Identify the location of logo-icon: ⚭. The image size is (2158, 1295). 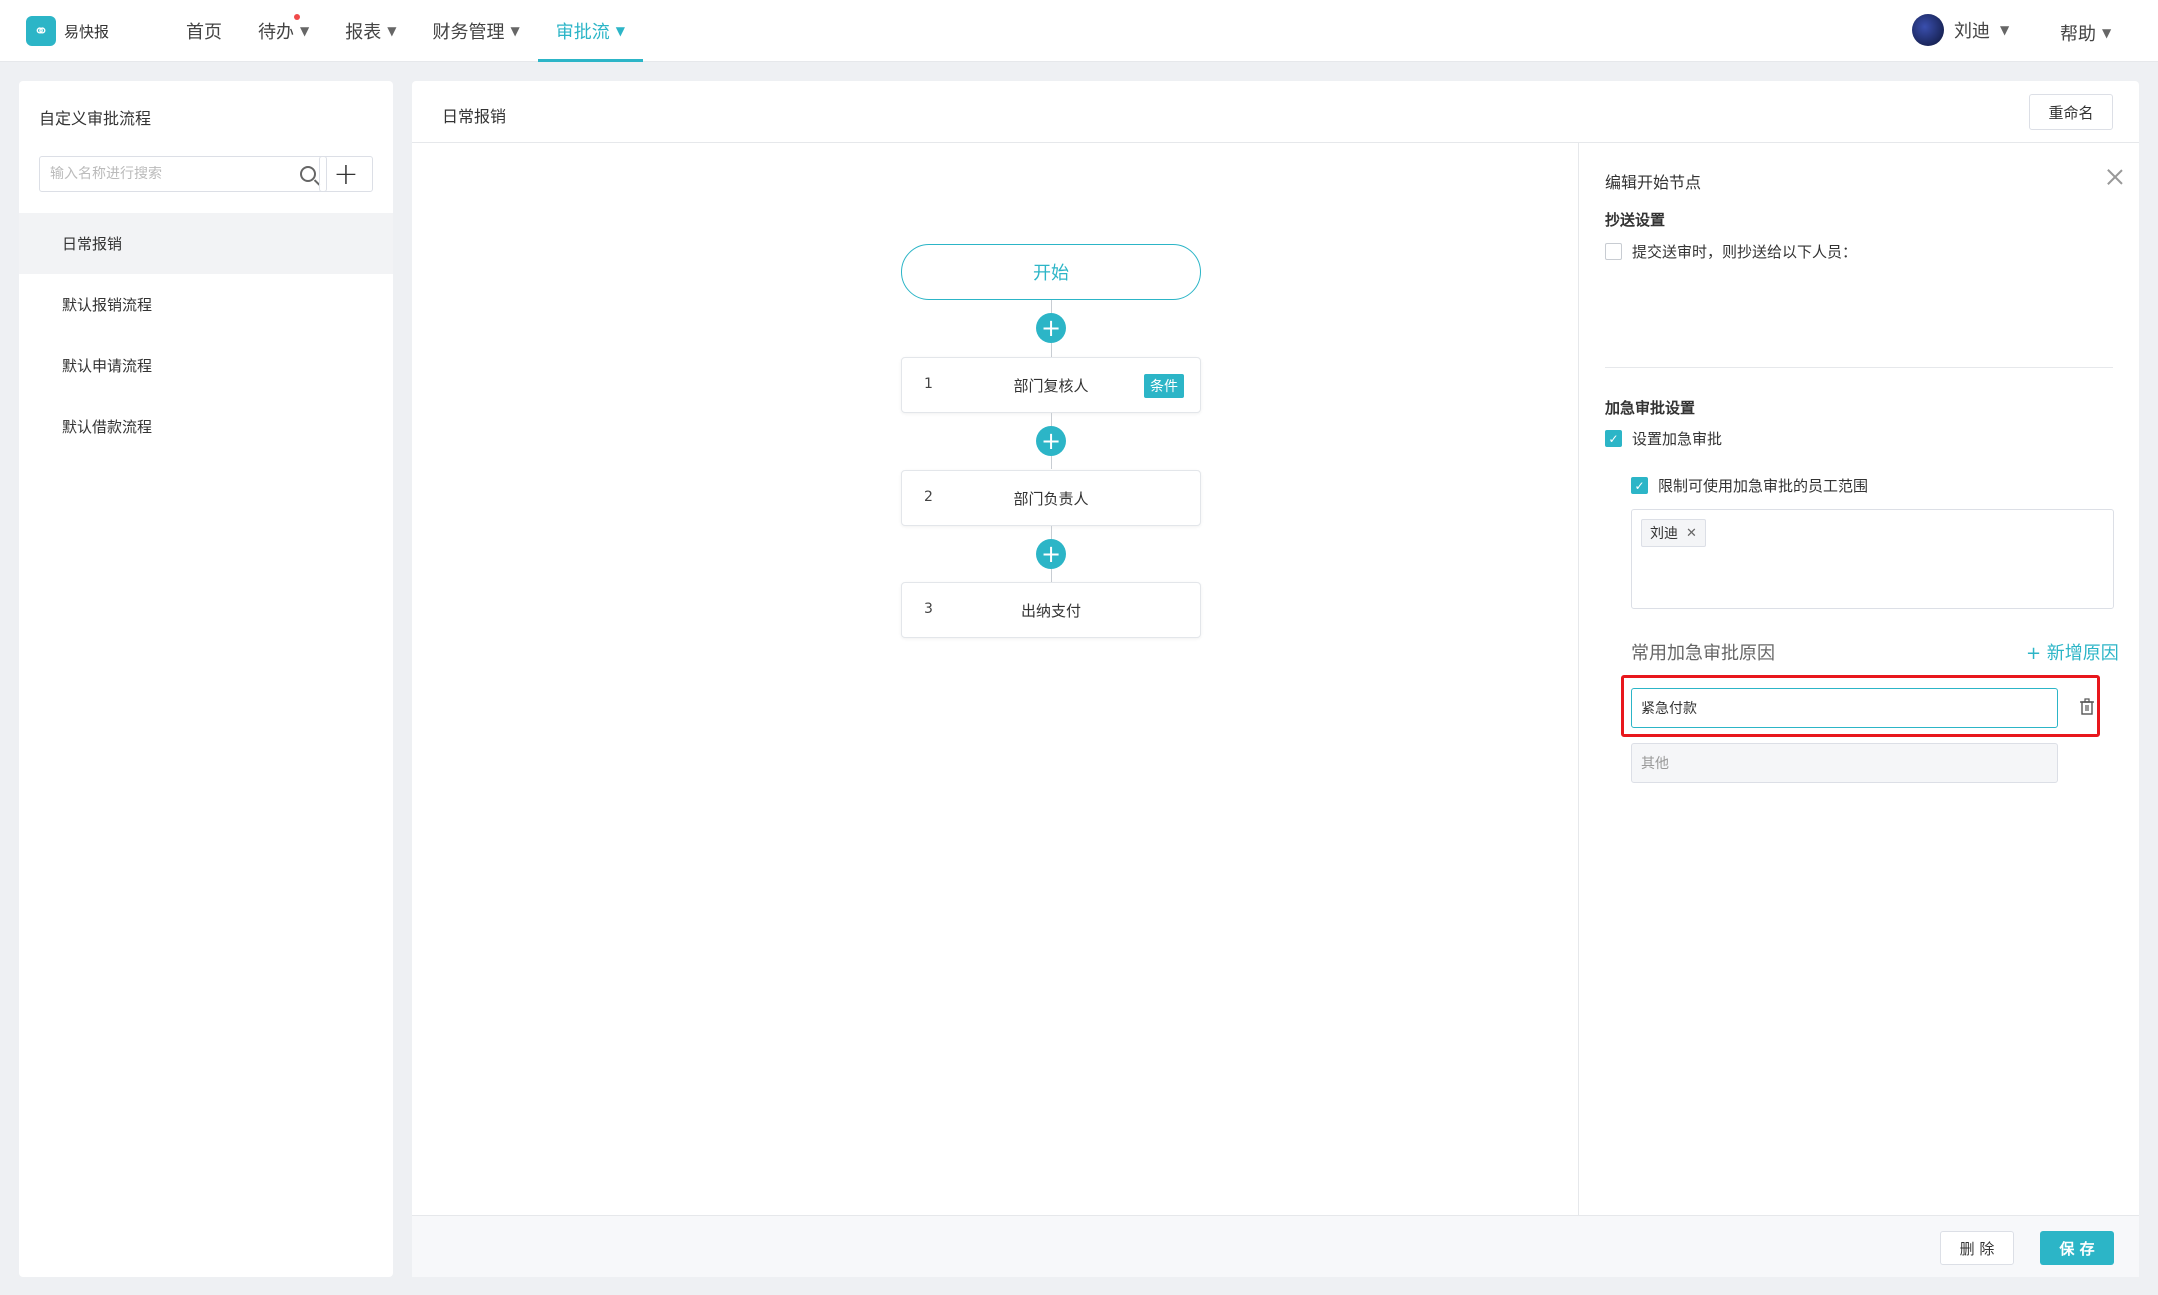
(41, 31).